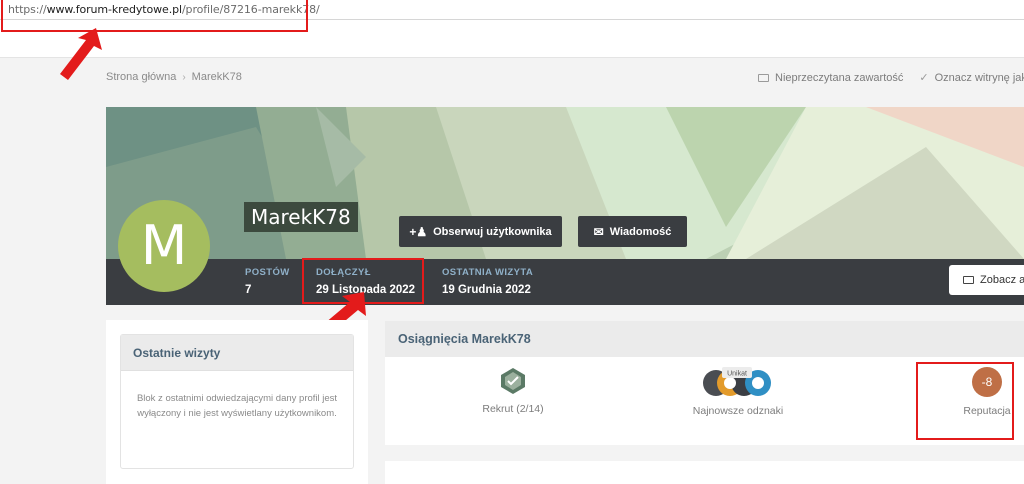 The height and width of the screenshot is (484, 1024). Describe the element at coordinates (164, 246) in the screenshot. I see `avatar: M` at that location.